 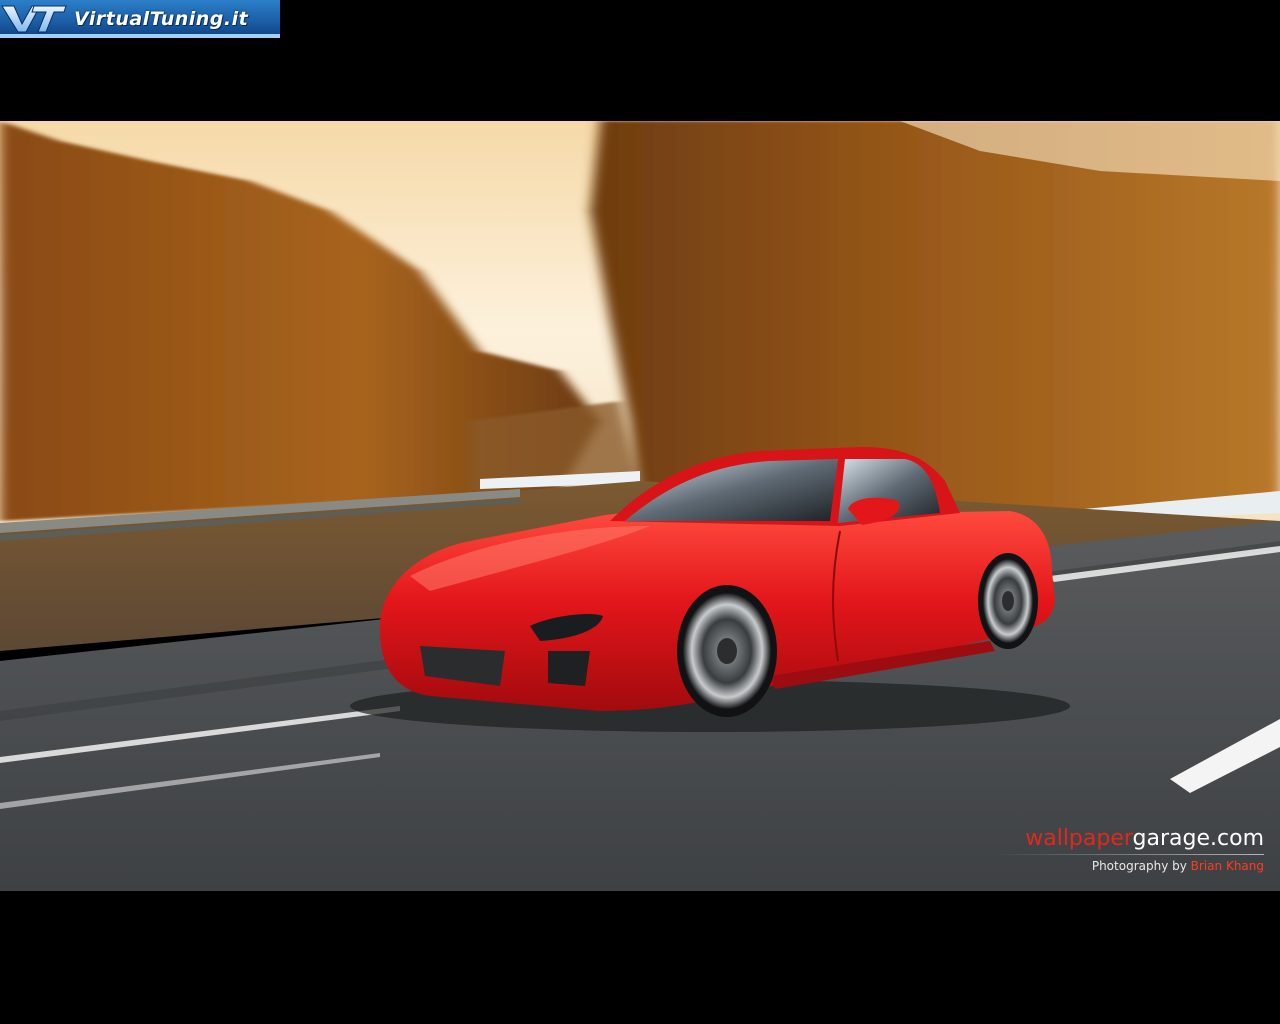 I want to click on site-watermark: wallpapergarage.com, so click(x=1129, y=839).